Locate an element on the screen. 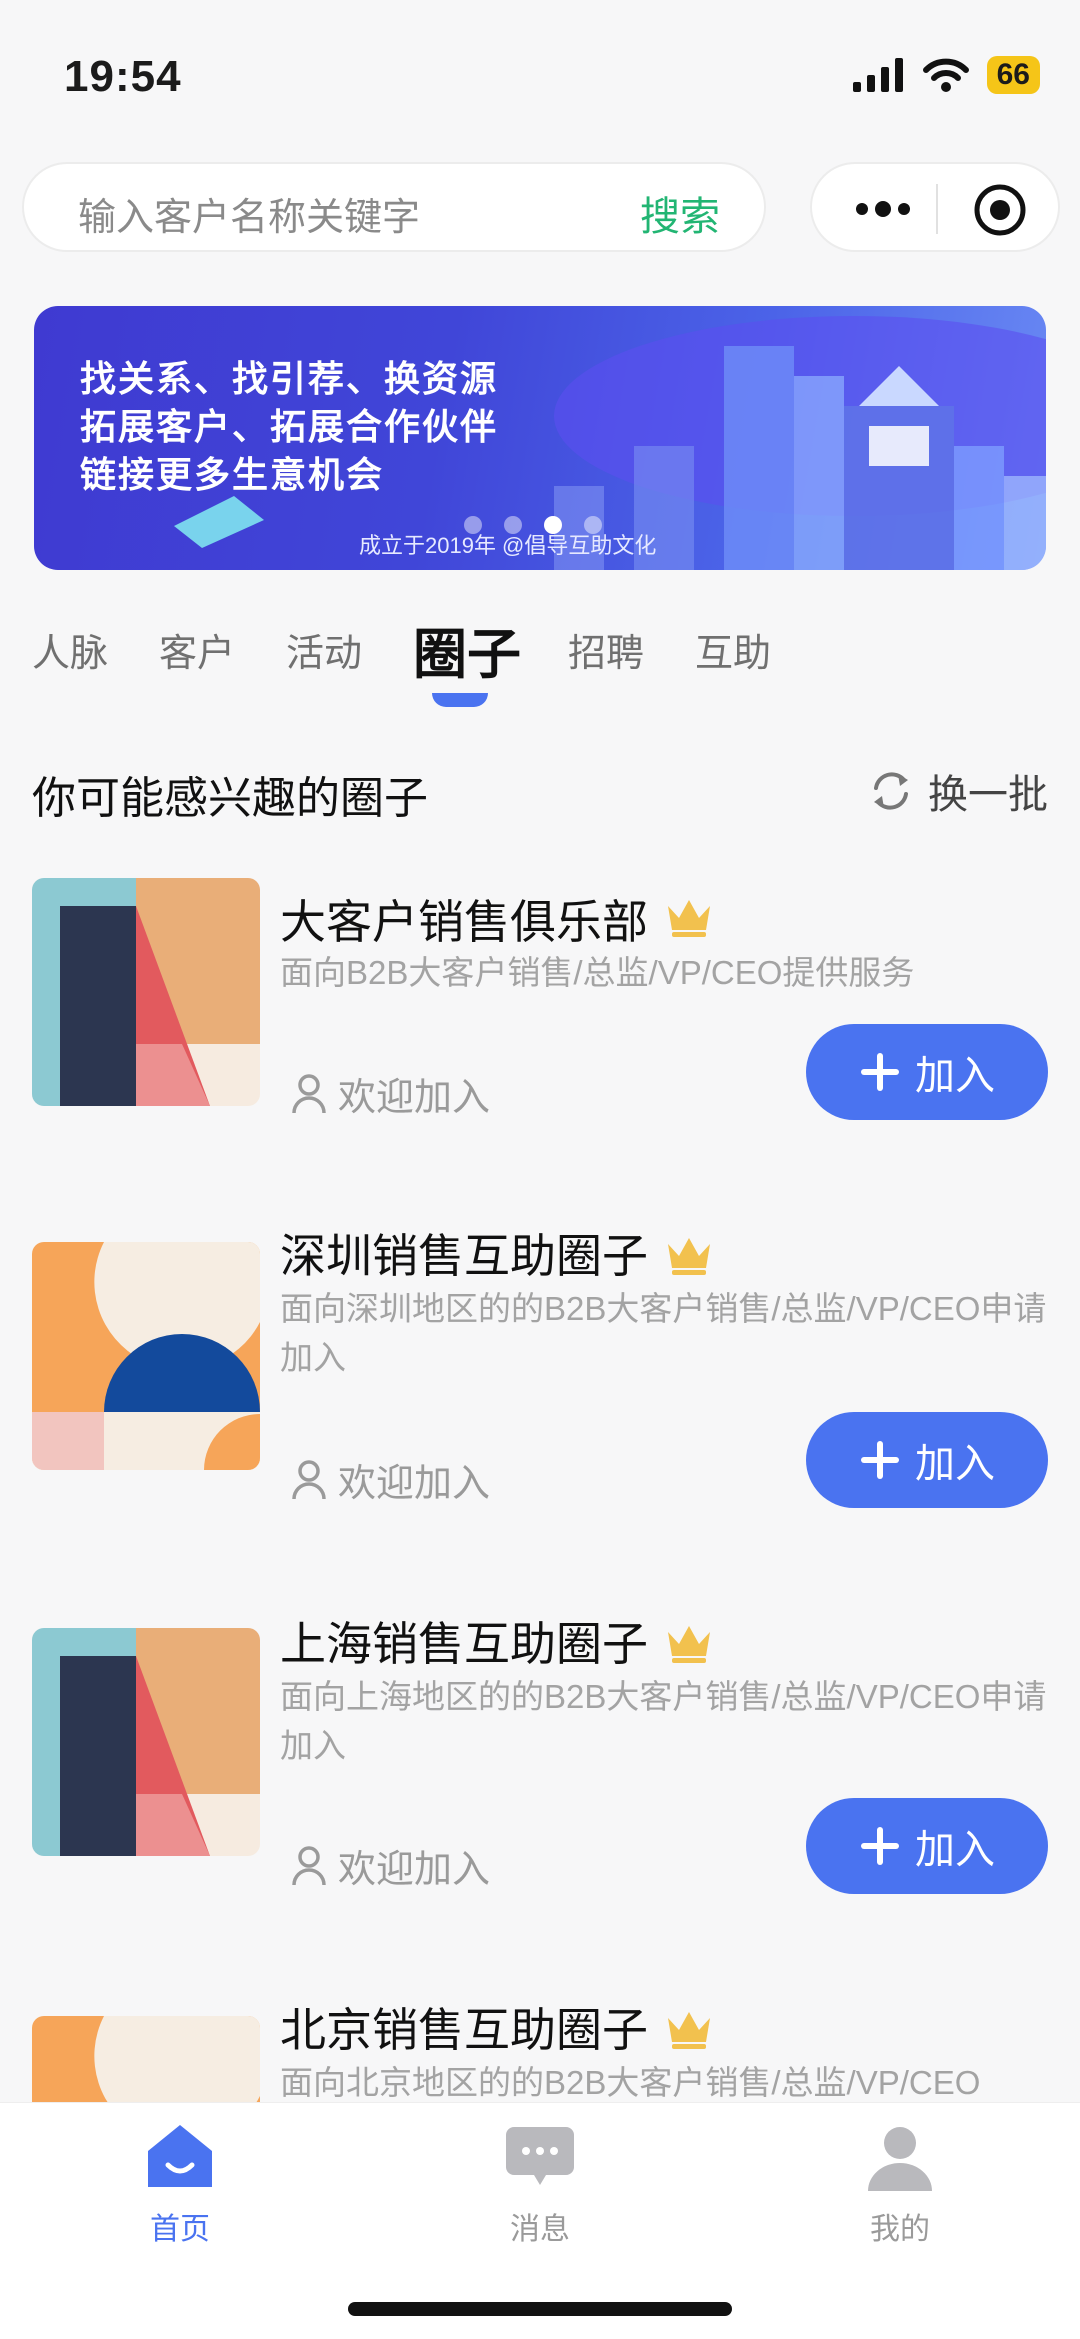 Image resolution: width=1080 pixels, height=2339 pixels. circle-description: 面向上海地区的的B2B大客户销售/总监/VP/CEO申请加入 is located at coordinates (663, 1721).